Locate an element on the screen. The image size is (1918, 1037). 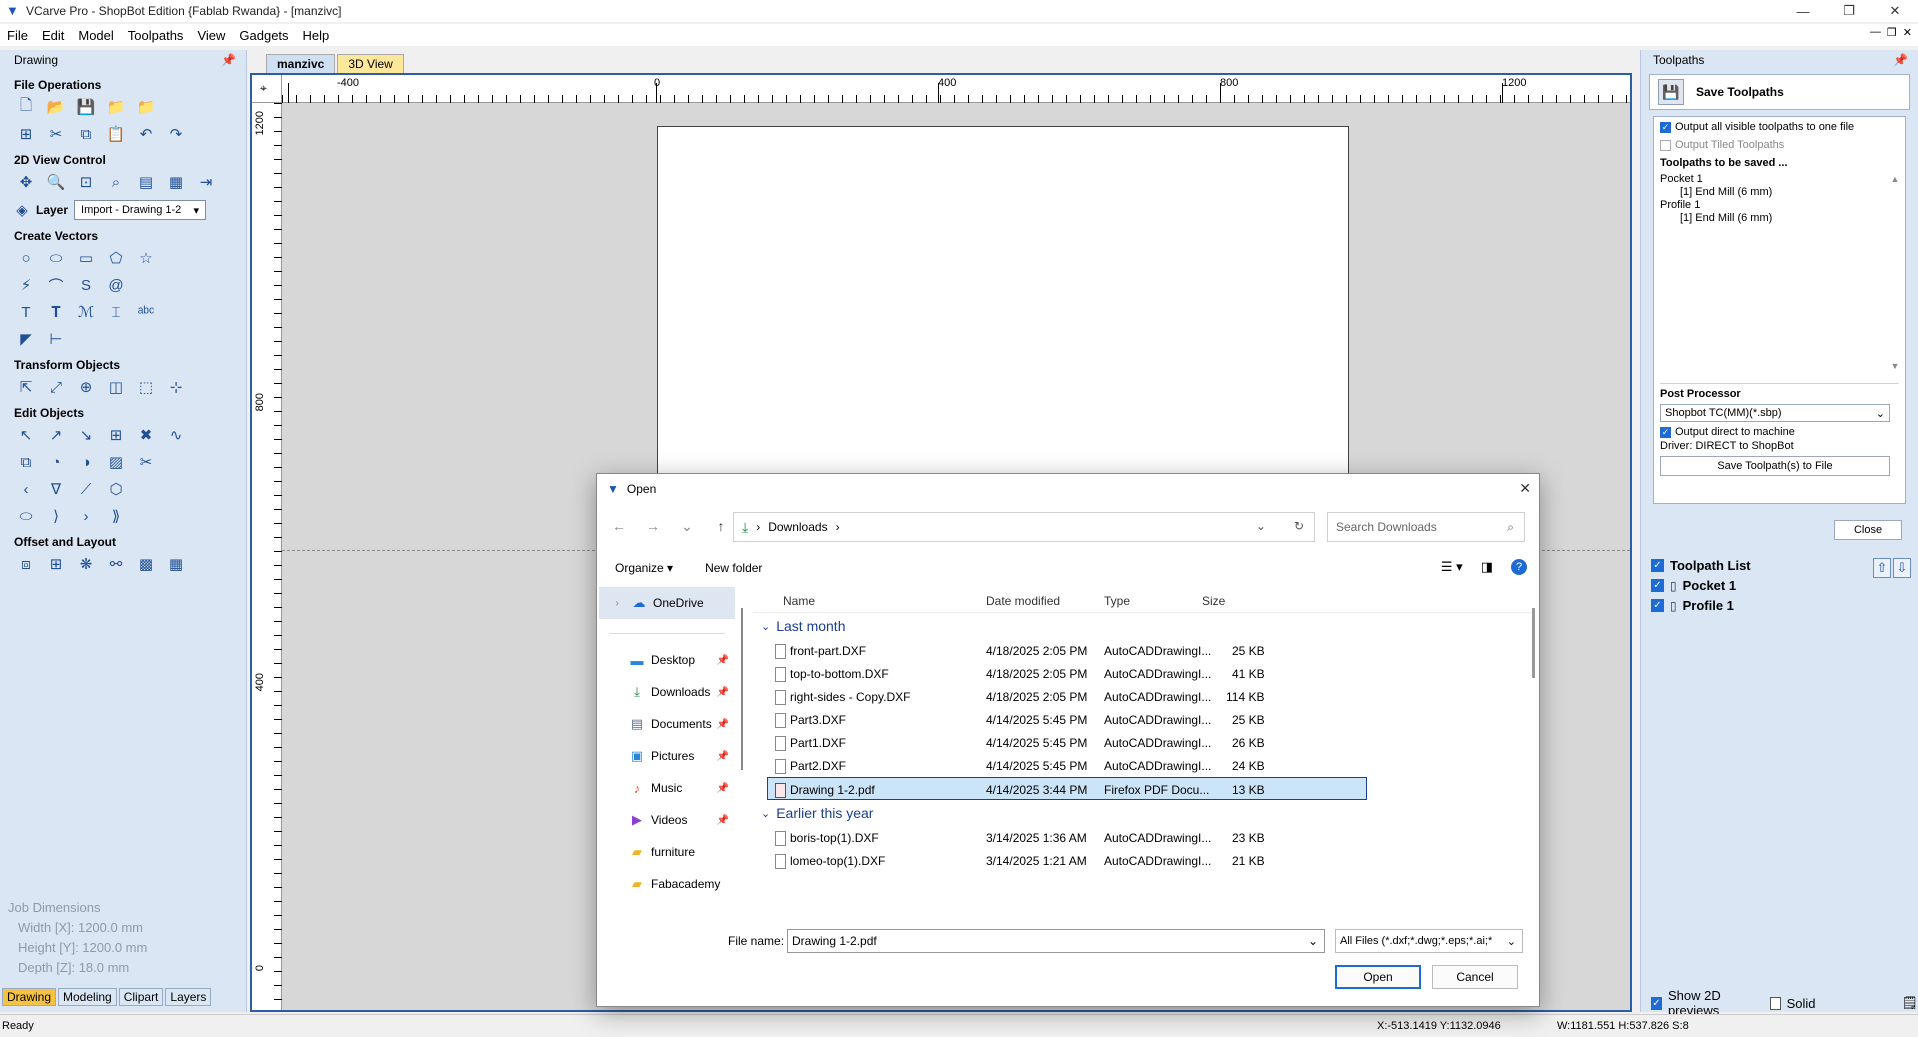
group-earlier-this-year: ⌄ Earlier this year is located at coordinates (1143, 813).